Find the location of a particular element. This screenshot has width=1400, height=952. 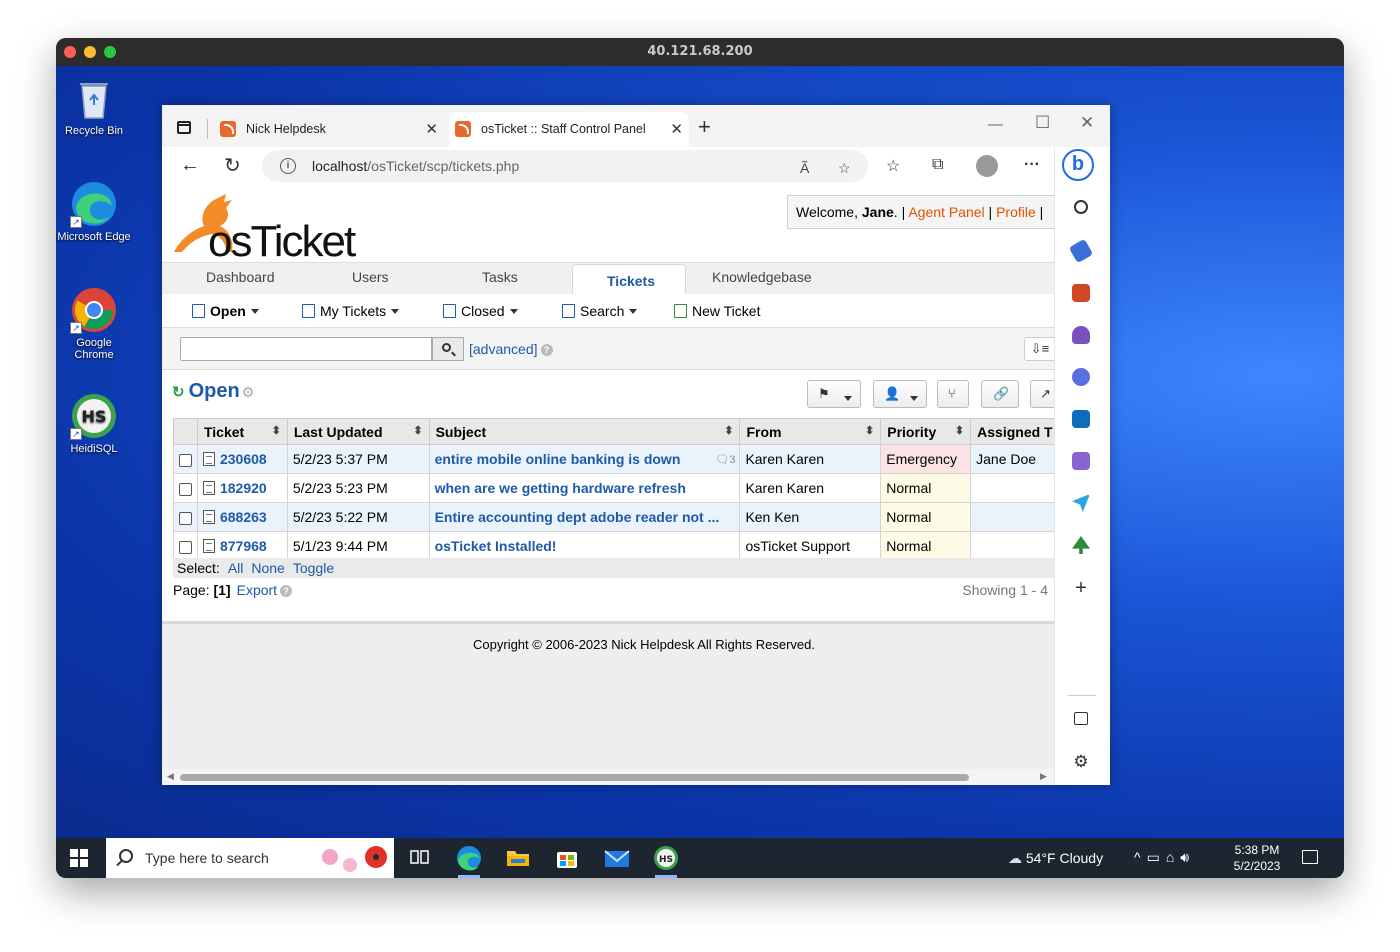

meet-now-icon: ⌂ is located at coordinates (1173, 857).